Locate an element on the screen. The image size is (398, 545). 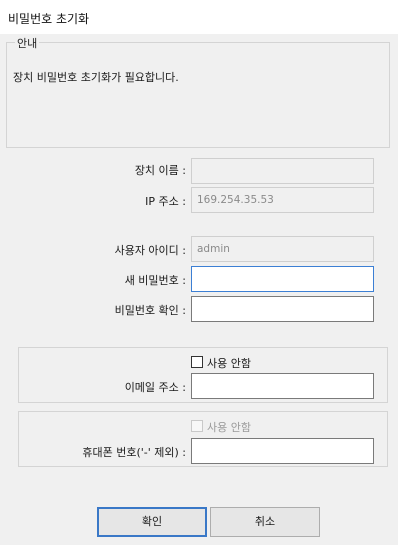
phone-disable-checkbox is located at coordinates (197, 426).